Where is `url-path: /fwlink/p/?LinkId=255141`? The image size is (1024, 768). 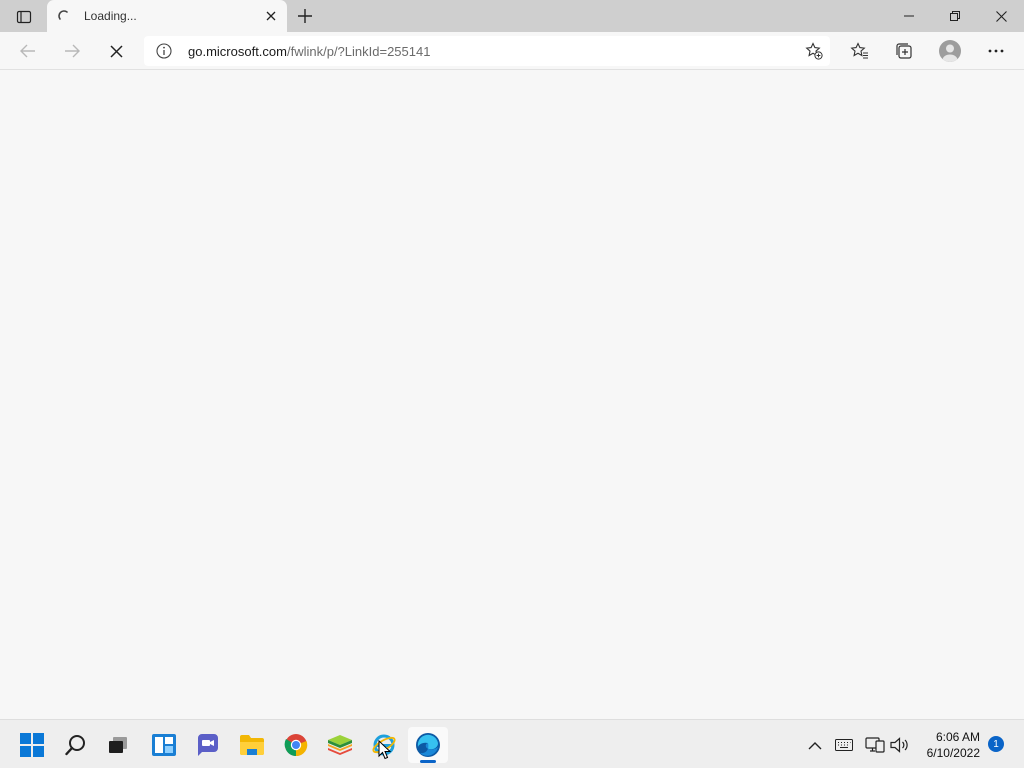 url-path: /fwlink/p/?LinkId=255141 is located at coordinates (358, 51).